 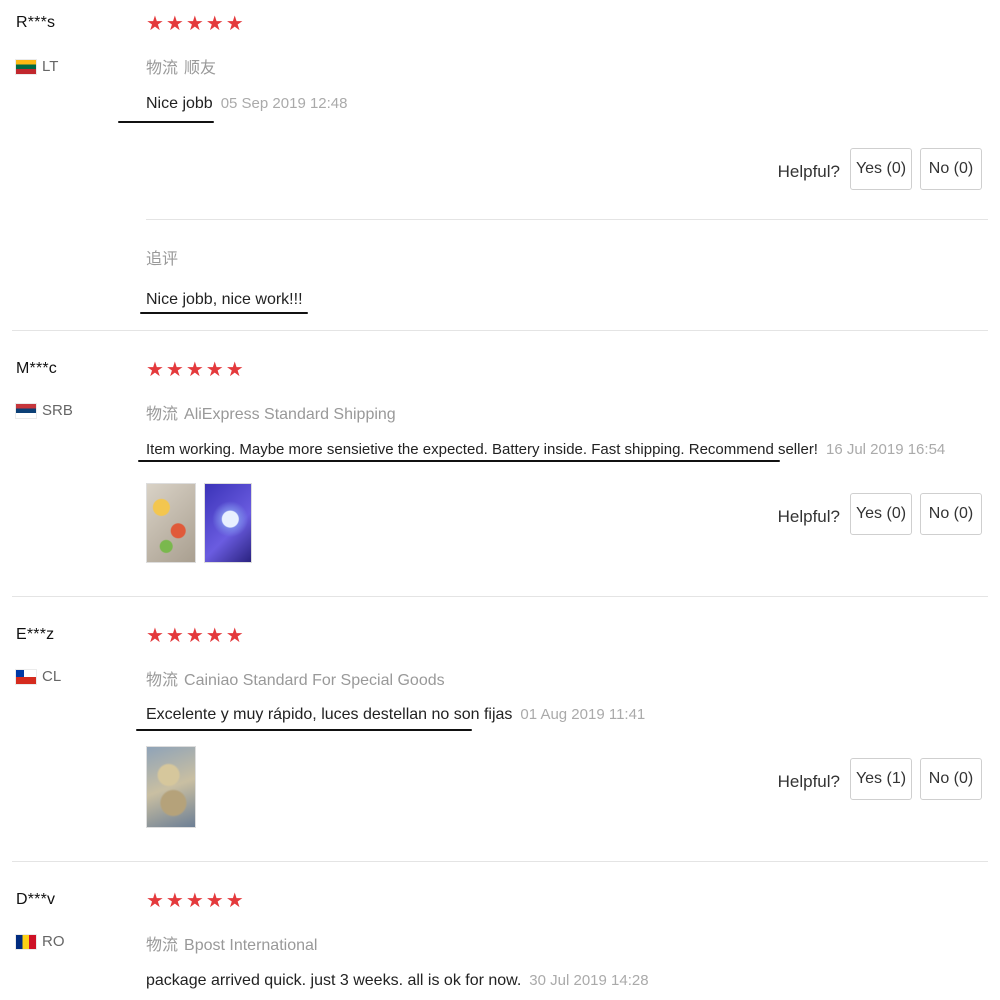 I want to click on followup-label: 追评, so click(x=162, y=259).